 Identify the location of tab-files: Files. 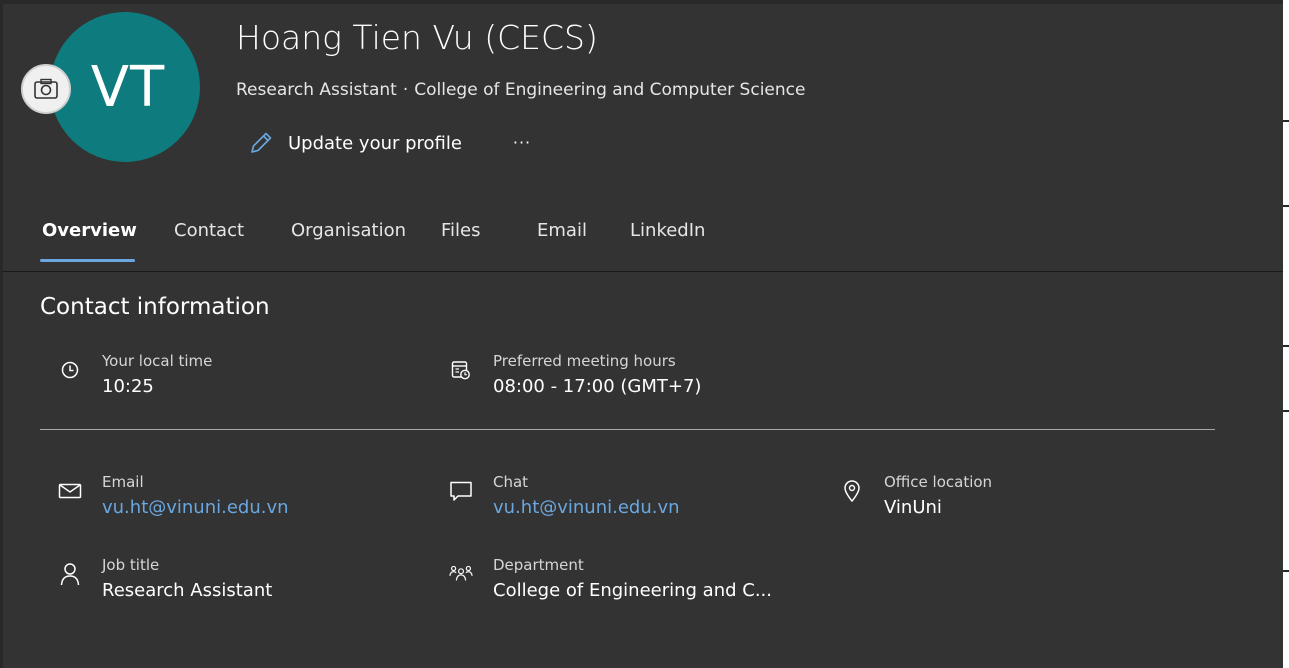
(461, 240).